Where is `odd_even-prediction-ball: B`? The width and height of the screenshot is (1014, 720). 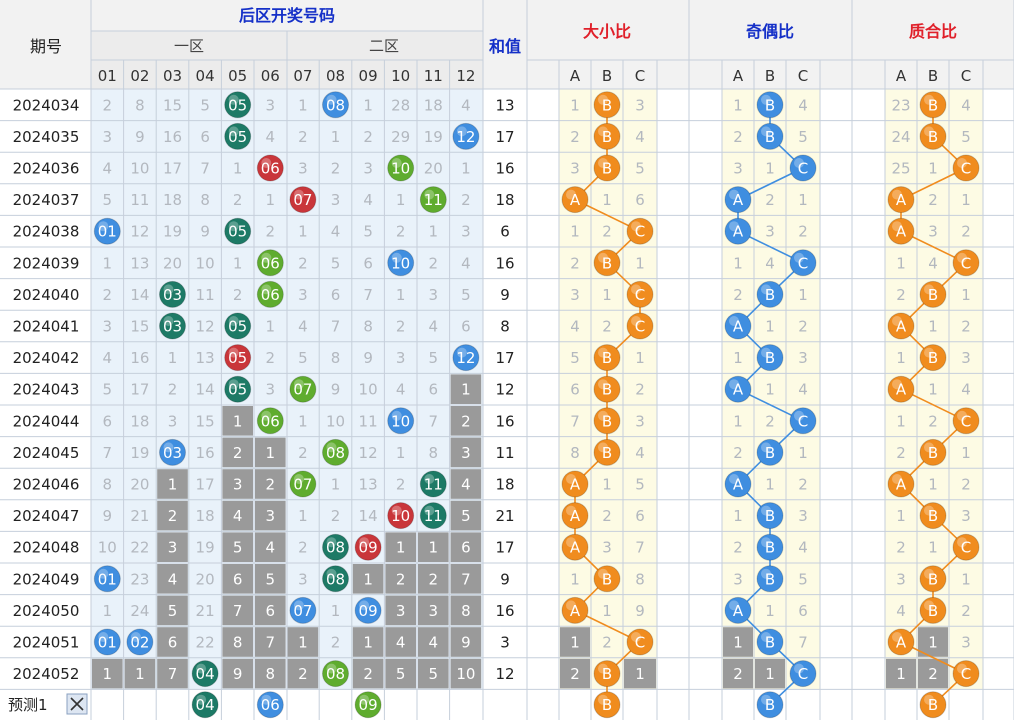 odd_even-prediction-ball: B is located at coordinates (770, 705).